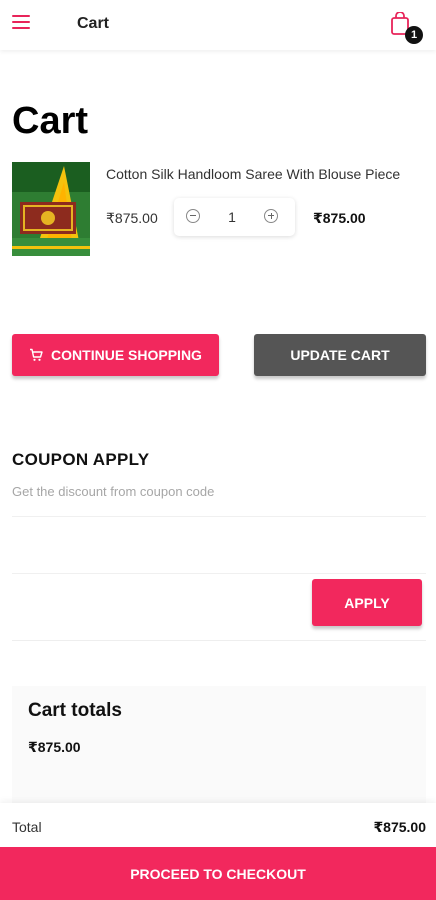 This screenshot has width=436, height=900. What do you see at coordinates (75, 710) in the screenshot?
I see `cart-totals-title: Cart totals` at bounding box center [75, 710].